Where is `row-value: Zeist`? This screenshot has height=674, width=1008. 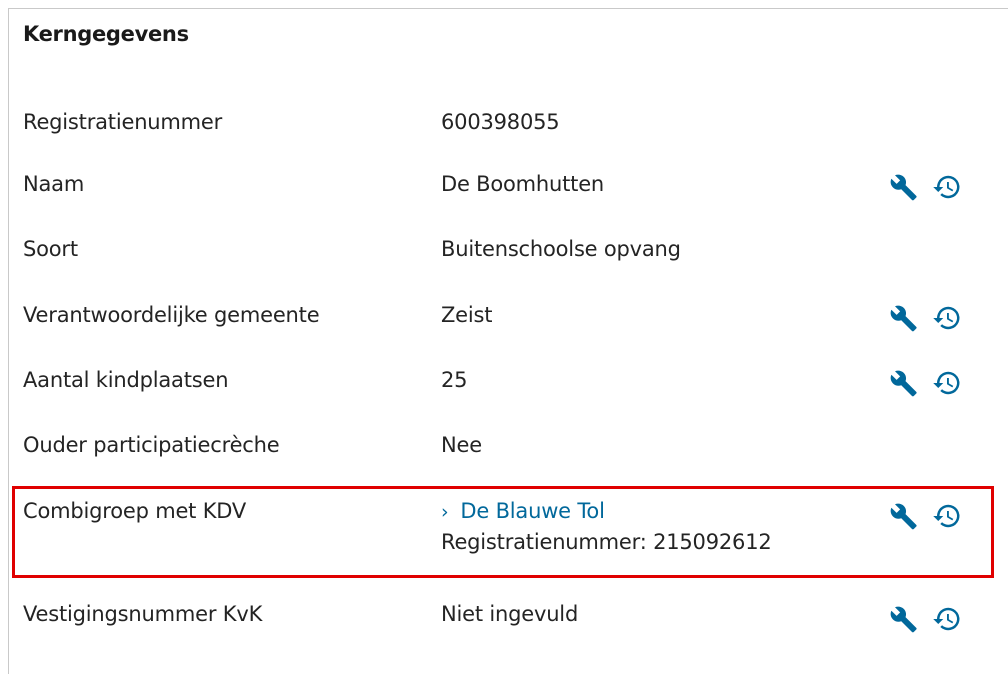 row-value: Zeist is located at coordinates (467, 315).